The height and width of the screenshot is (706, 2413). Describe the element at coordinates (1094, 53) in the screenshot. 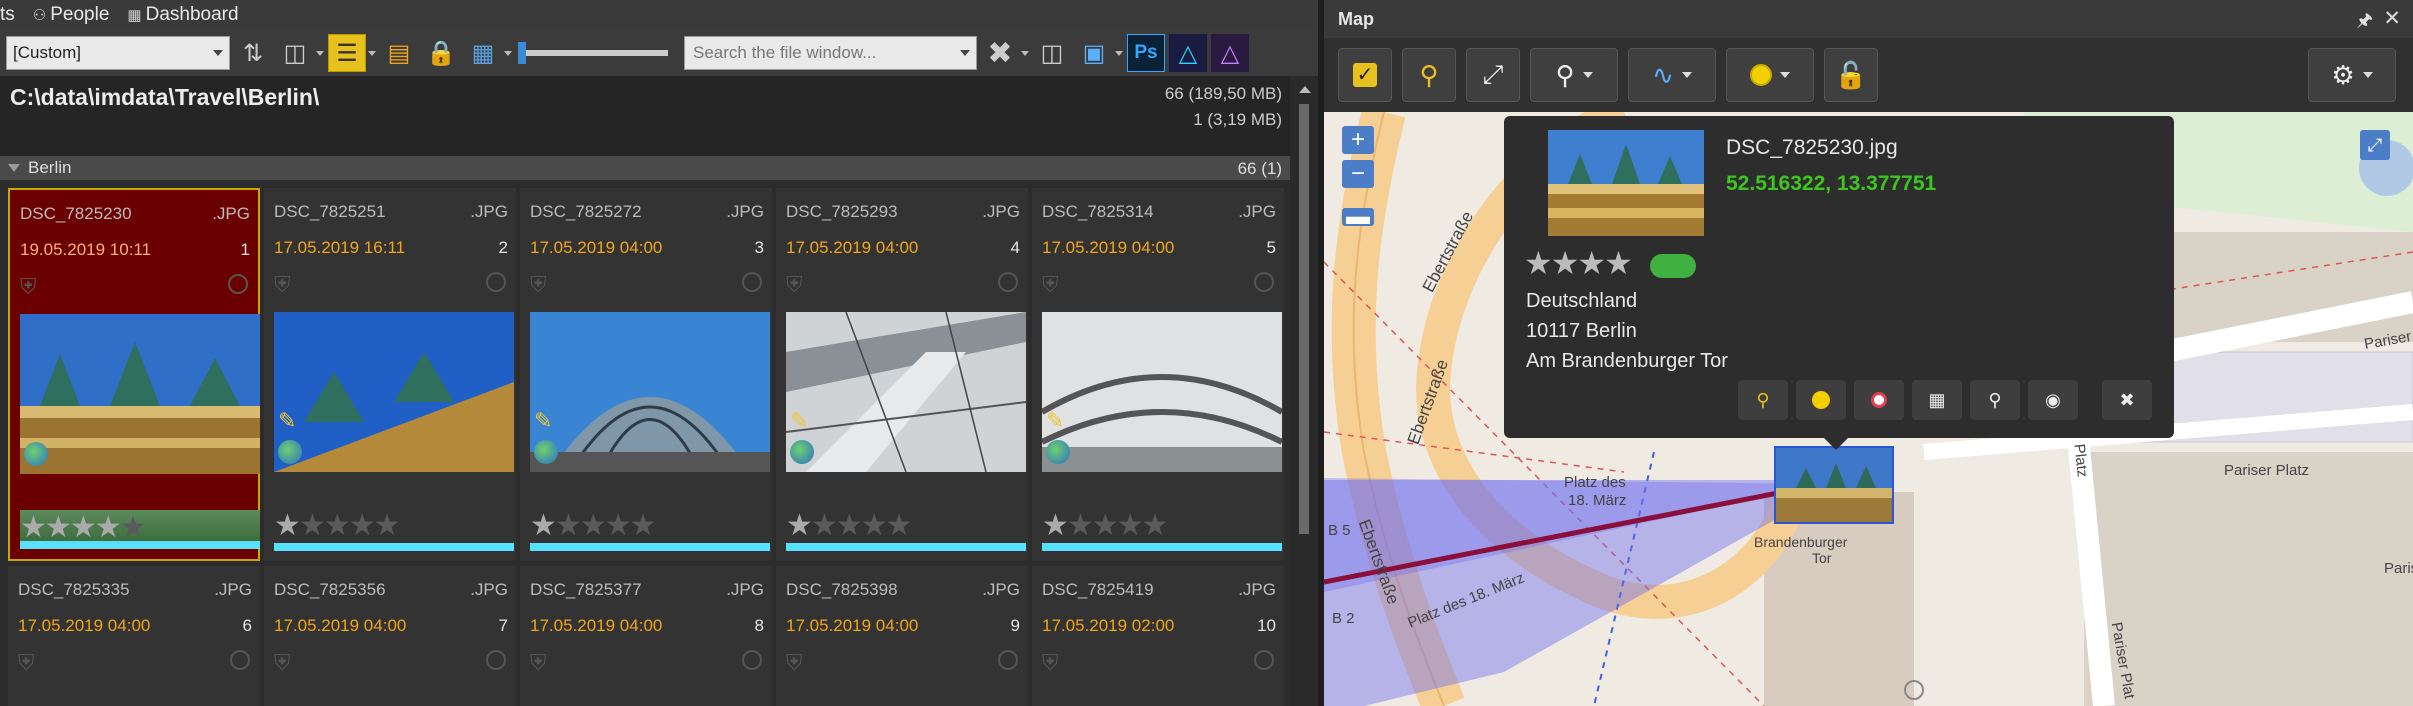

I see `image-editor-icon: ▣` at that location.